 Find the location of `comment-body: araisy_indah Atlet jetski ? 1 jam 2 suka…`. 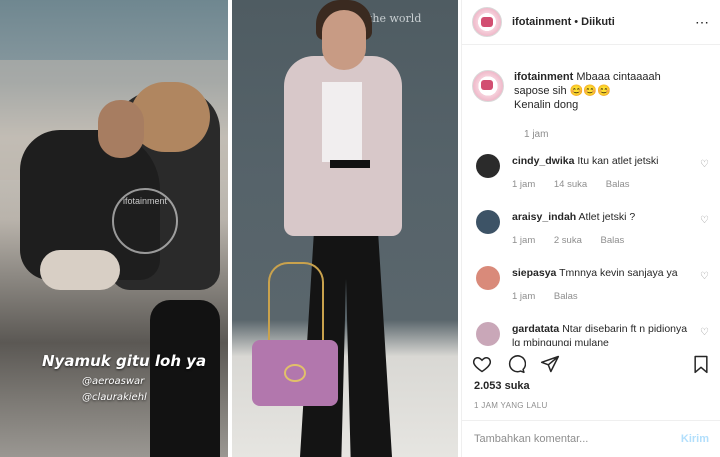

comment-body: araisy_indah Atlet jetski ? 1 jam 2 suka… is located at coordinates (602, 229).